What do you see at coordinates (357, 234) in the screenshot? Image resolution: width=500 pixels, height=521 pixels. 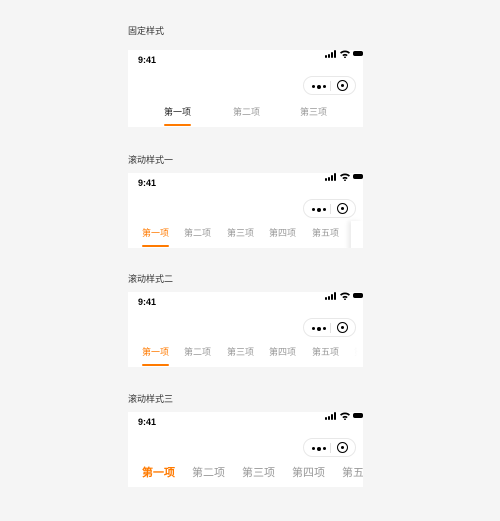 I see `scroll-edge-shadow` at bounding box center [357, 234].